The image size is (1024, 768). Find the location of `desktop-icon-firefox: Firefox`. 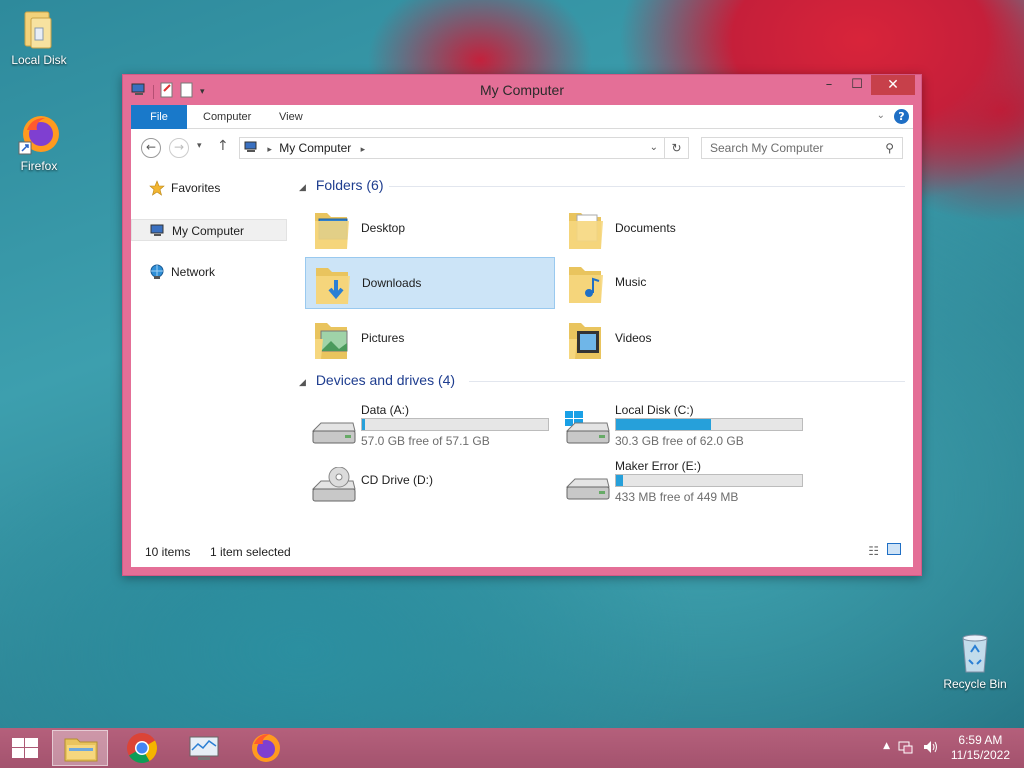

desktop-icon-firefox: Firefox is located at coordinates (39, 142).